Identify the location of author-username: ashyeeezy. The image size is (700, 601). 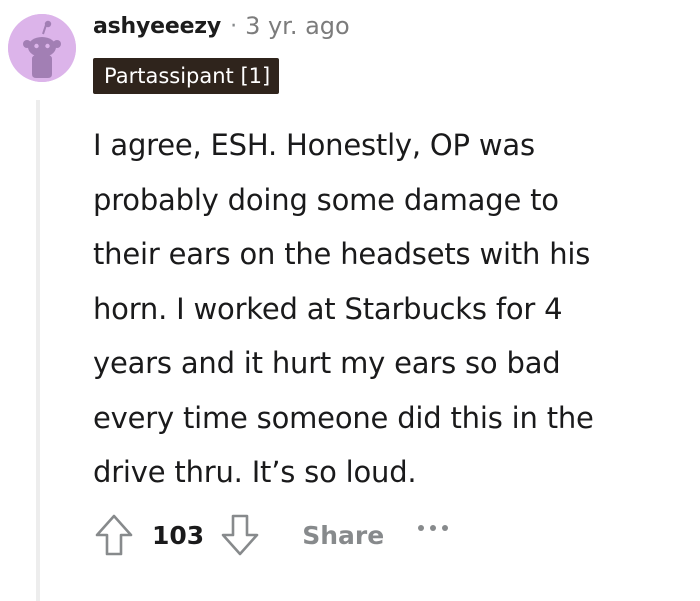
(157, 26).